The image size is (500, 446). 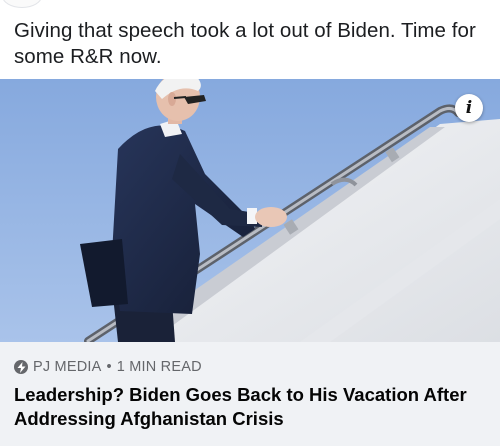 I want to click on info-icon: i, so click(x=469, y=107).